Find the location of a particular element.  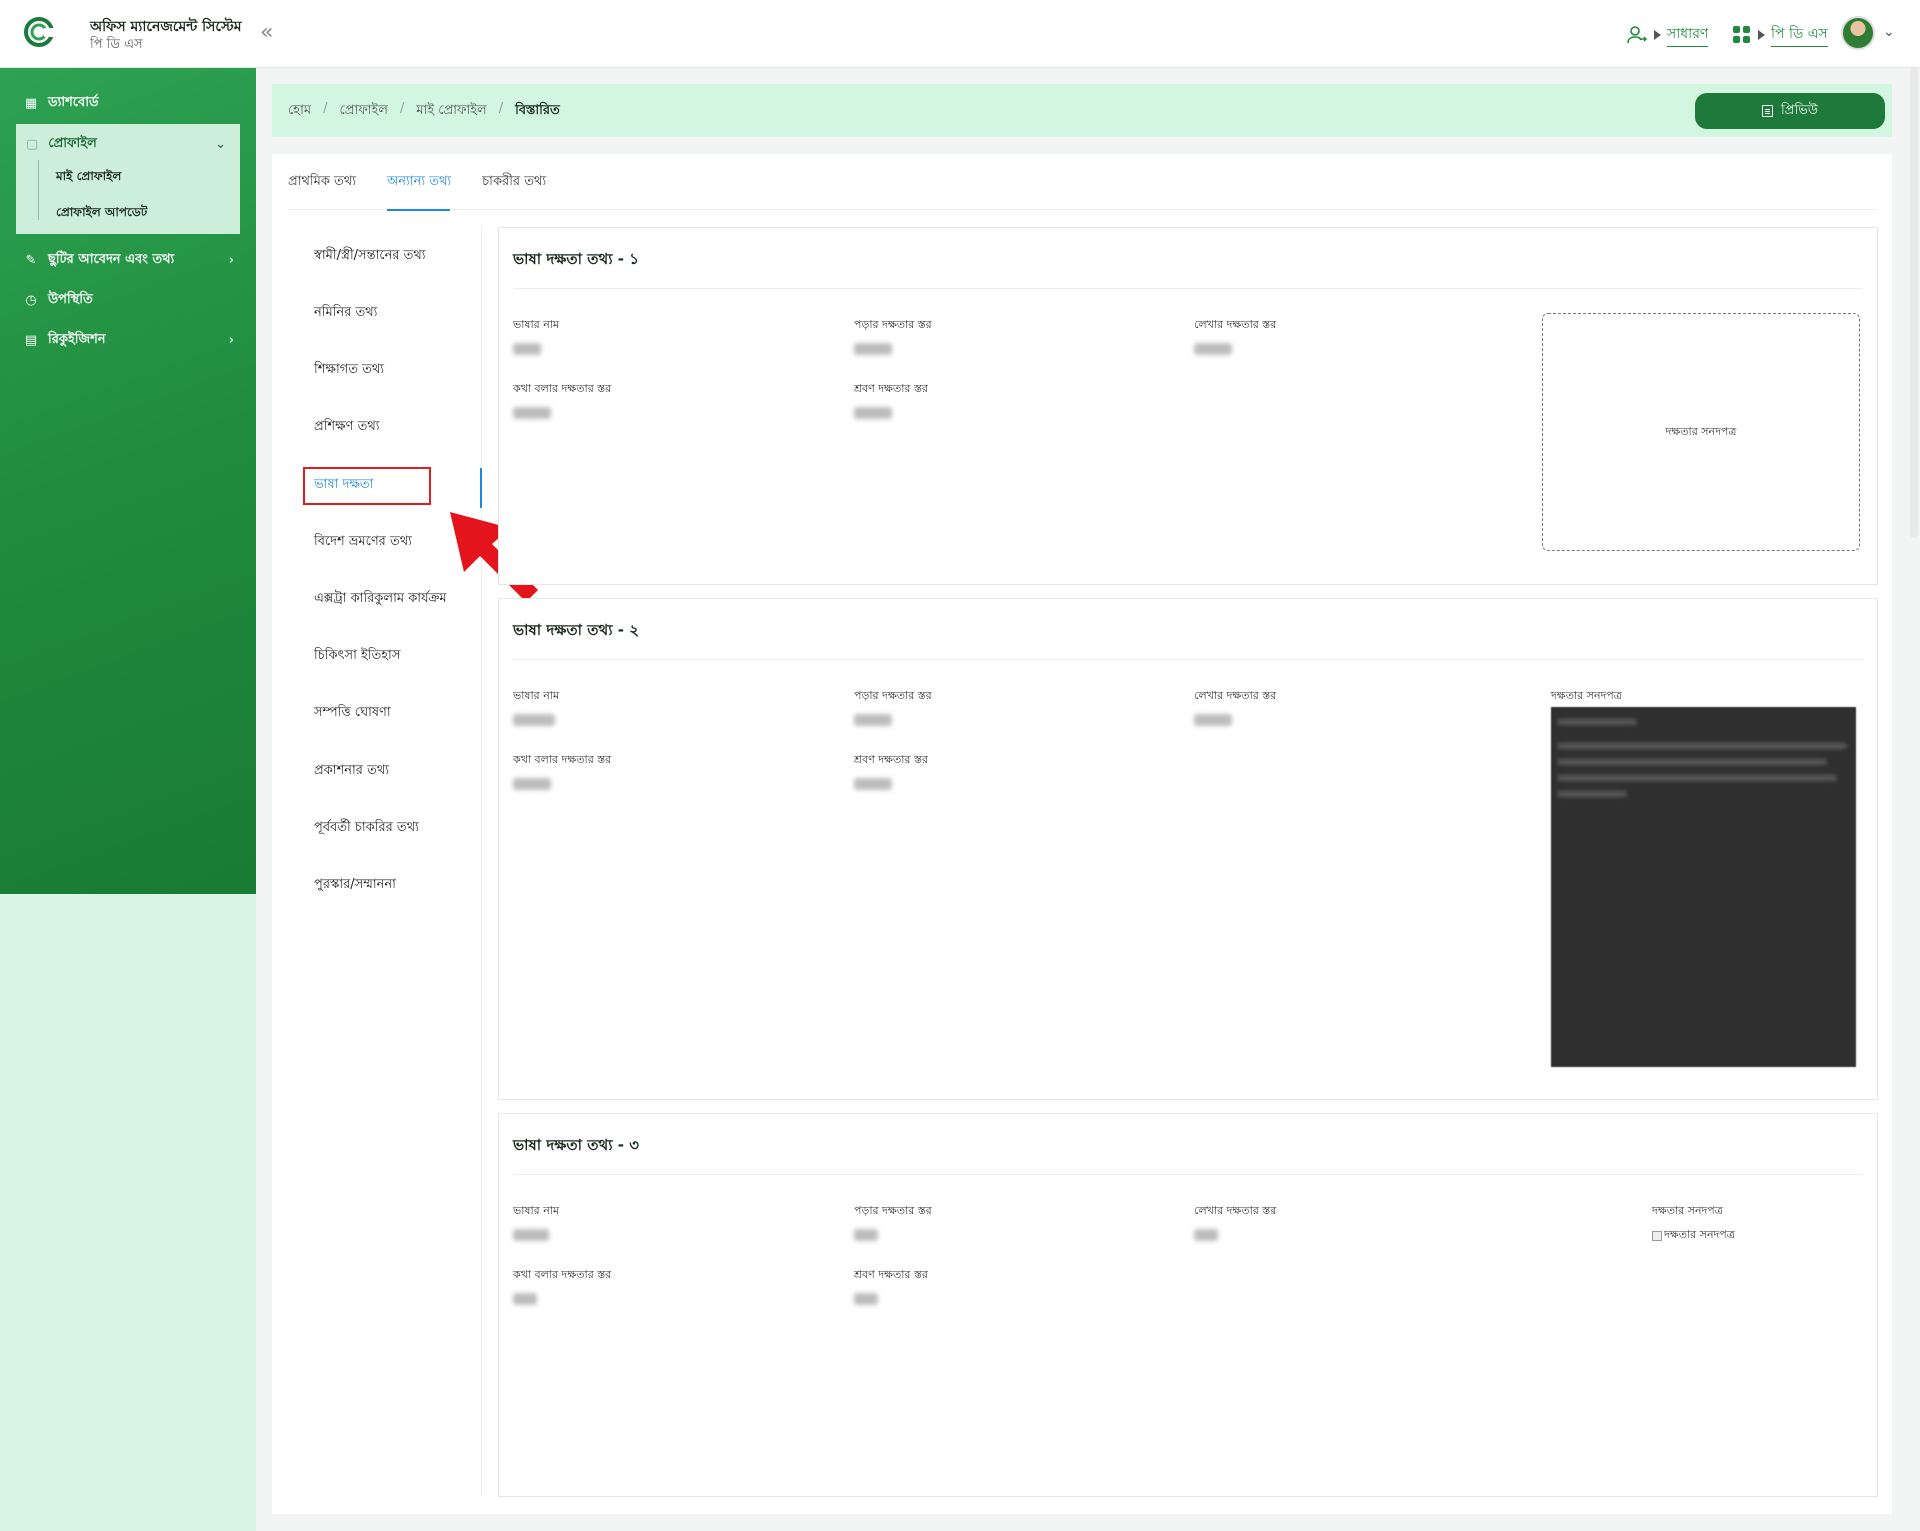

avatar is located at coordinates (1858, 33).